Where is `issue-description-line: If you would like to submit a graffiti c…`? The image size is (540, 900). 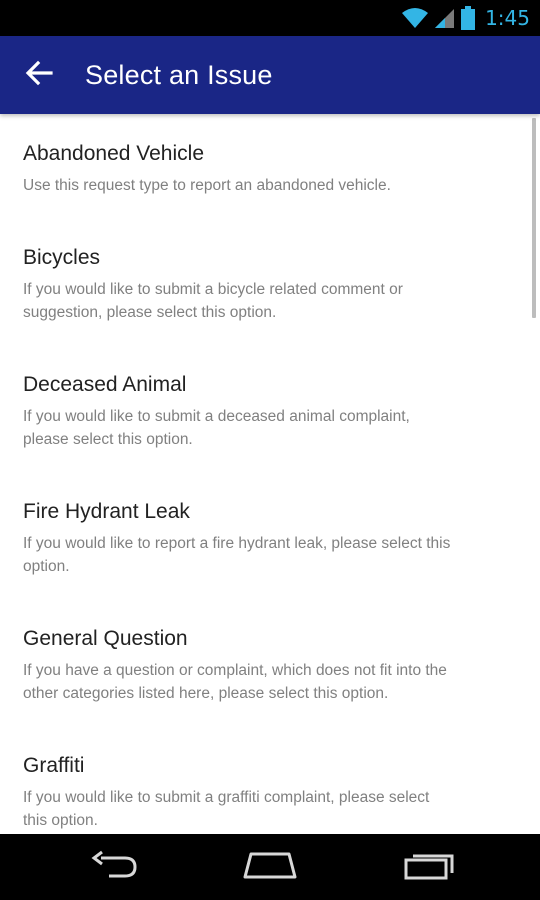
issue-description-line: If you would like to submit a graffiti c… is located at coordinates (226, 797).